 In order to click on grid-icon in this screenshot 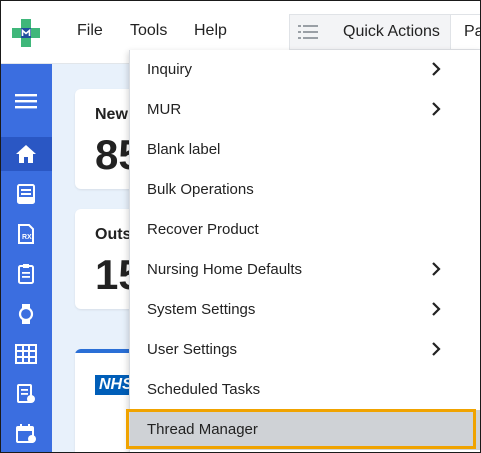, I will do `click(26, 354)`.